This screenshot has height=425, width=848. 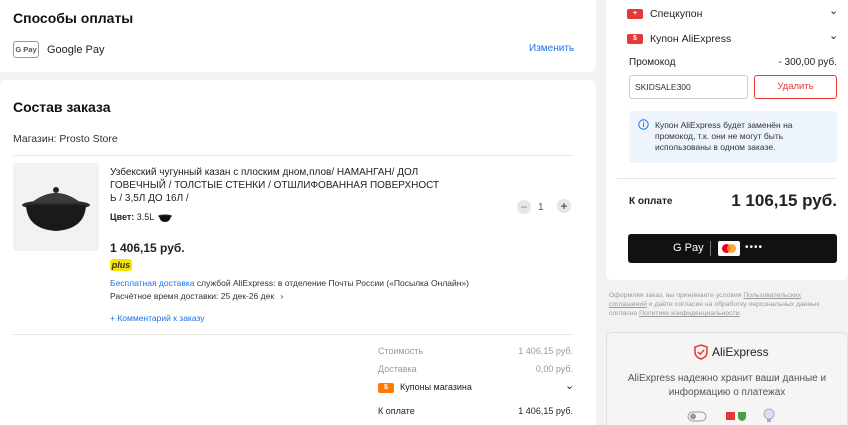 I want to click on aliexpress-coupon-label: Купон AliExpress, so click(x=690, y=39).